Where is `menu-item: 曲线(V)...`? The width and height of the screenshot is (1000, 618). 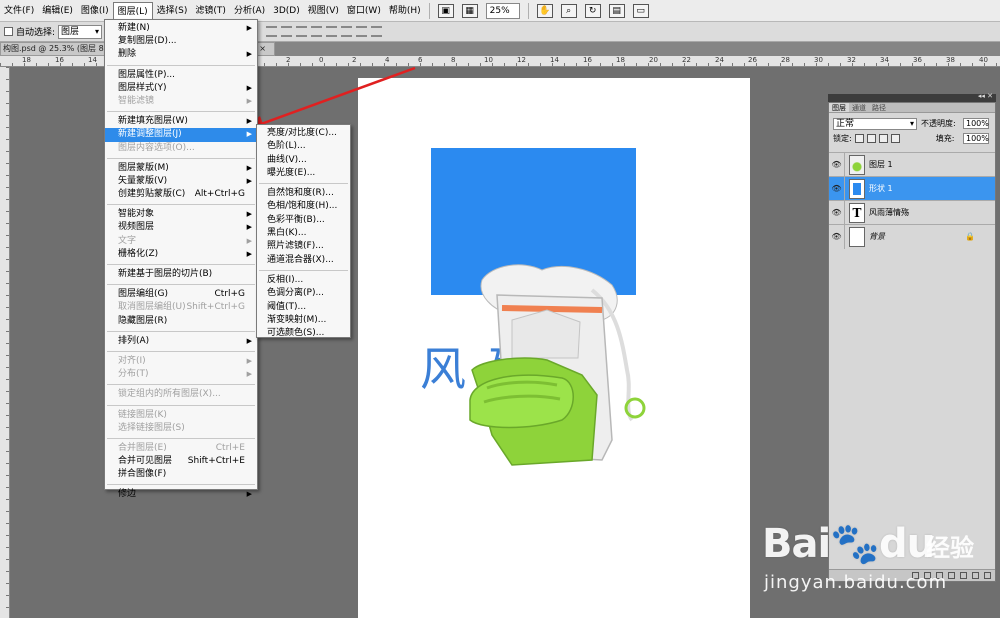
menu-item: 曲线(V)... is located at coordinates (303, 160).